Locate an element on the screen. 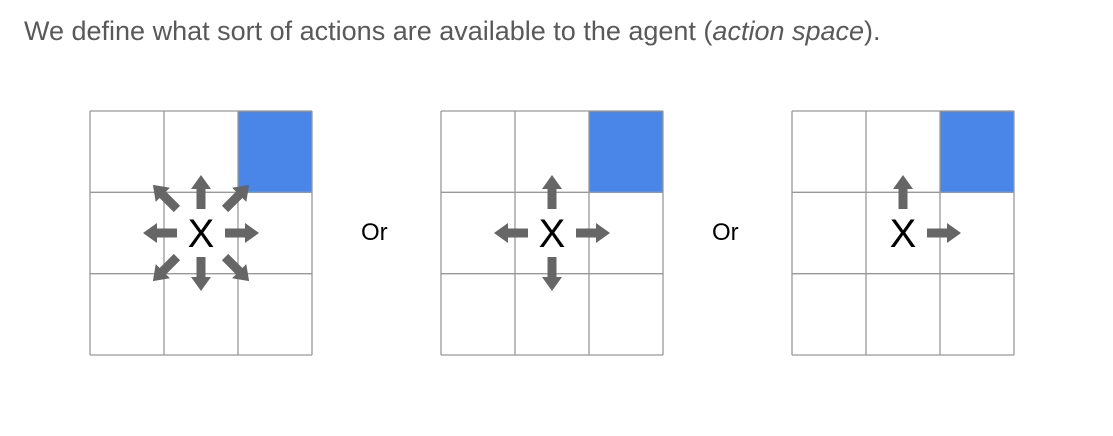  grid-four-directions: X is located at coordinates (552, 233).